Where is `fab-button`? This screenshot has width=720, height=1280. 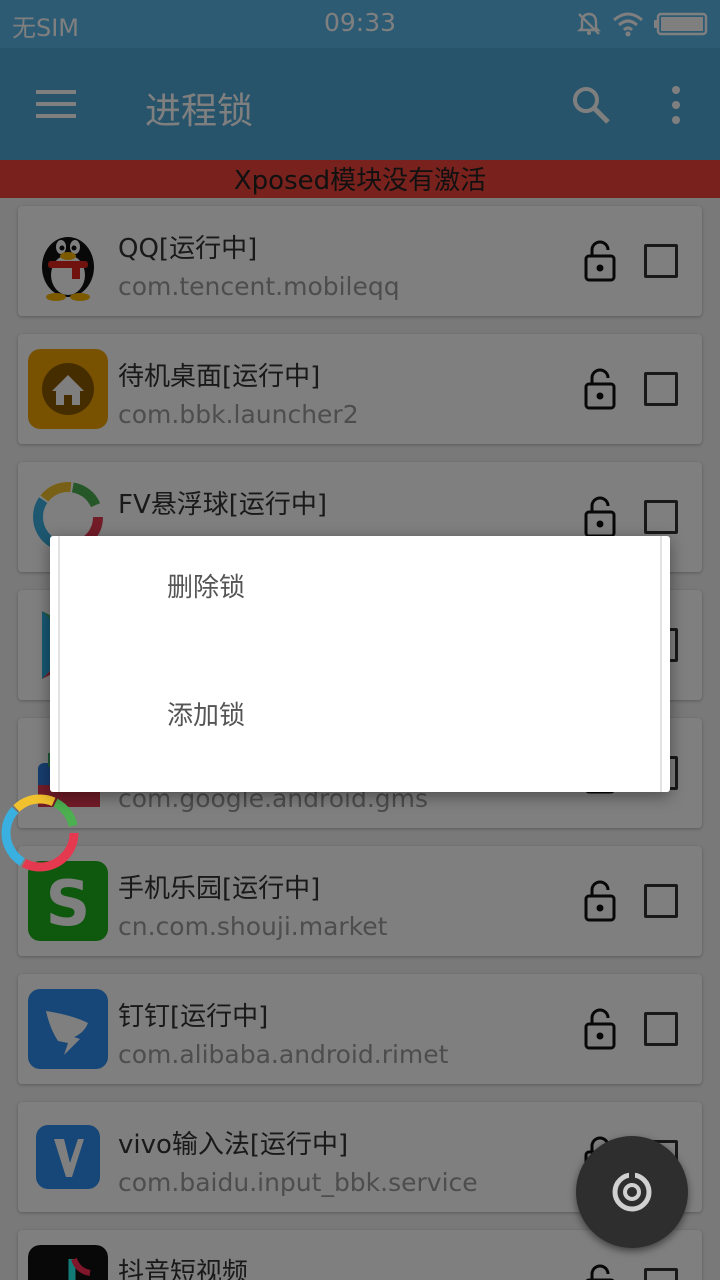
fab-button is located at coordinates (632, 1192).